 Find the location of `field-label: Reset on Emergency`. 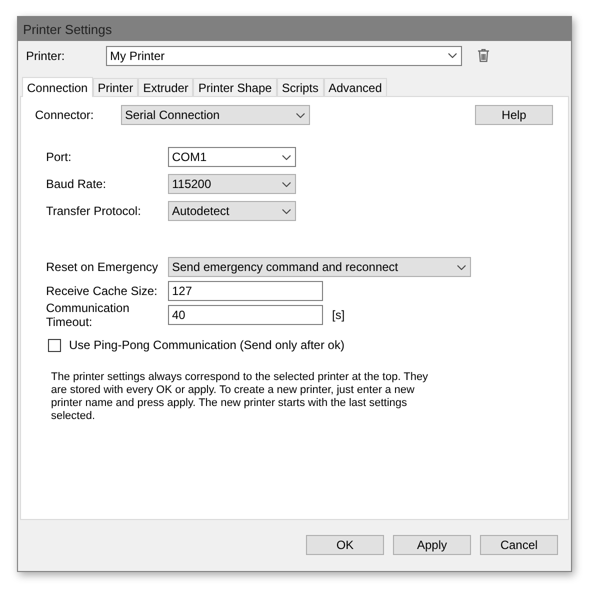

field-label: Reset on Emergency is located at coordinates (103, 267).